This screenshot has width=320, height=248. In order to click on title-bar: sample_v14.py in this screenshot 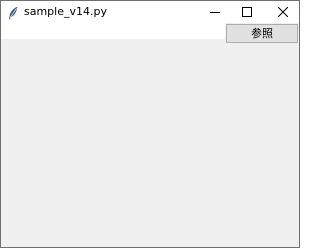, I will do `click(150, 12)`.